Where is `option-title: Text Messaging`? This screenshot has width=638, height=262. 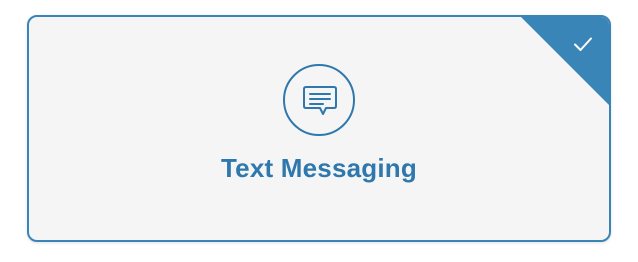 option-title: Text Messaging is located at coordinates (319, 168).